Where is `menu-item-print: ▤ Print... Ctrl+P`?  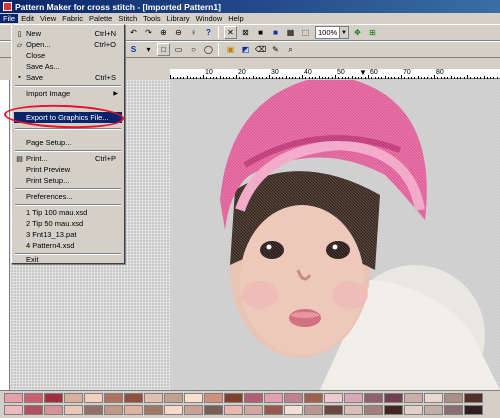
menu-item-print: ▤ Print... Ctrl+P is located at coordinates (68, 158).